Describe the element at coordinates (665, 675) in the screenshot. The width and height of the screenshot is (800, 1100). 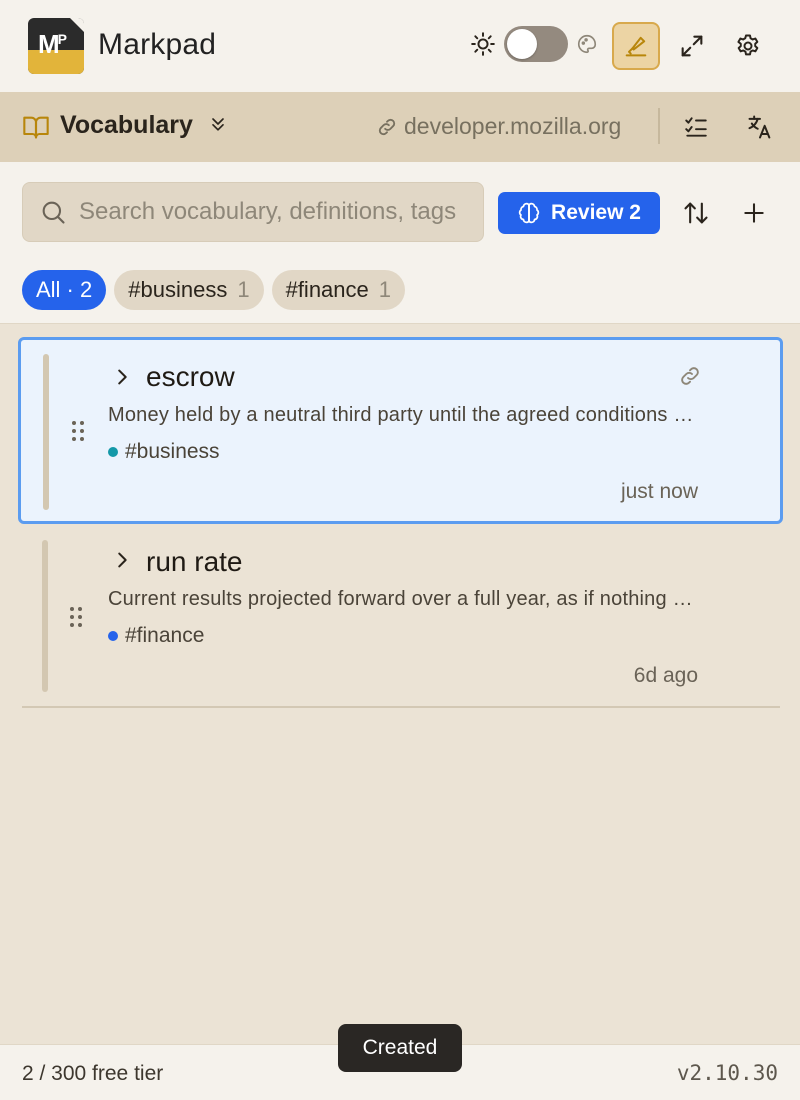
I see `card-timestamp: 6d ago` at that location.